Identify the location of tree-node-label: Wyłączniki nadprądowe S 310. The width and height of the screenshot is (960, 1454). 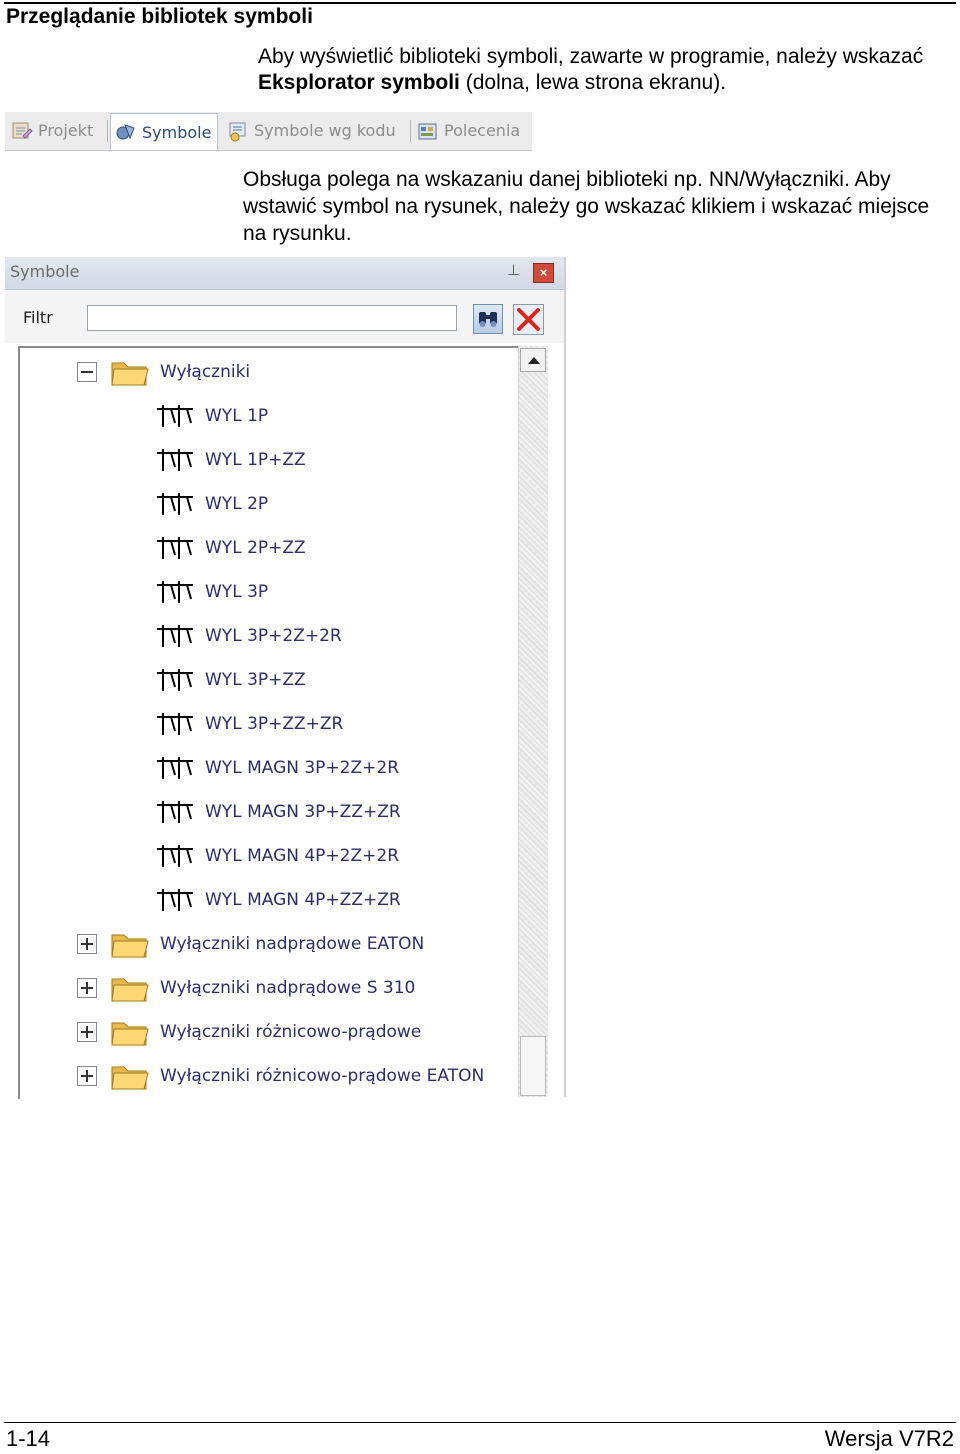
(288, 988).